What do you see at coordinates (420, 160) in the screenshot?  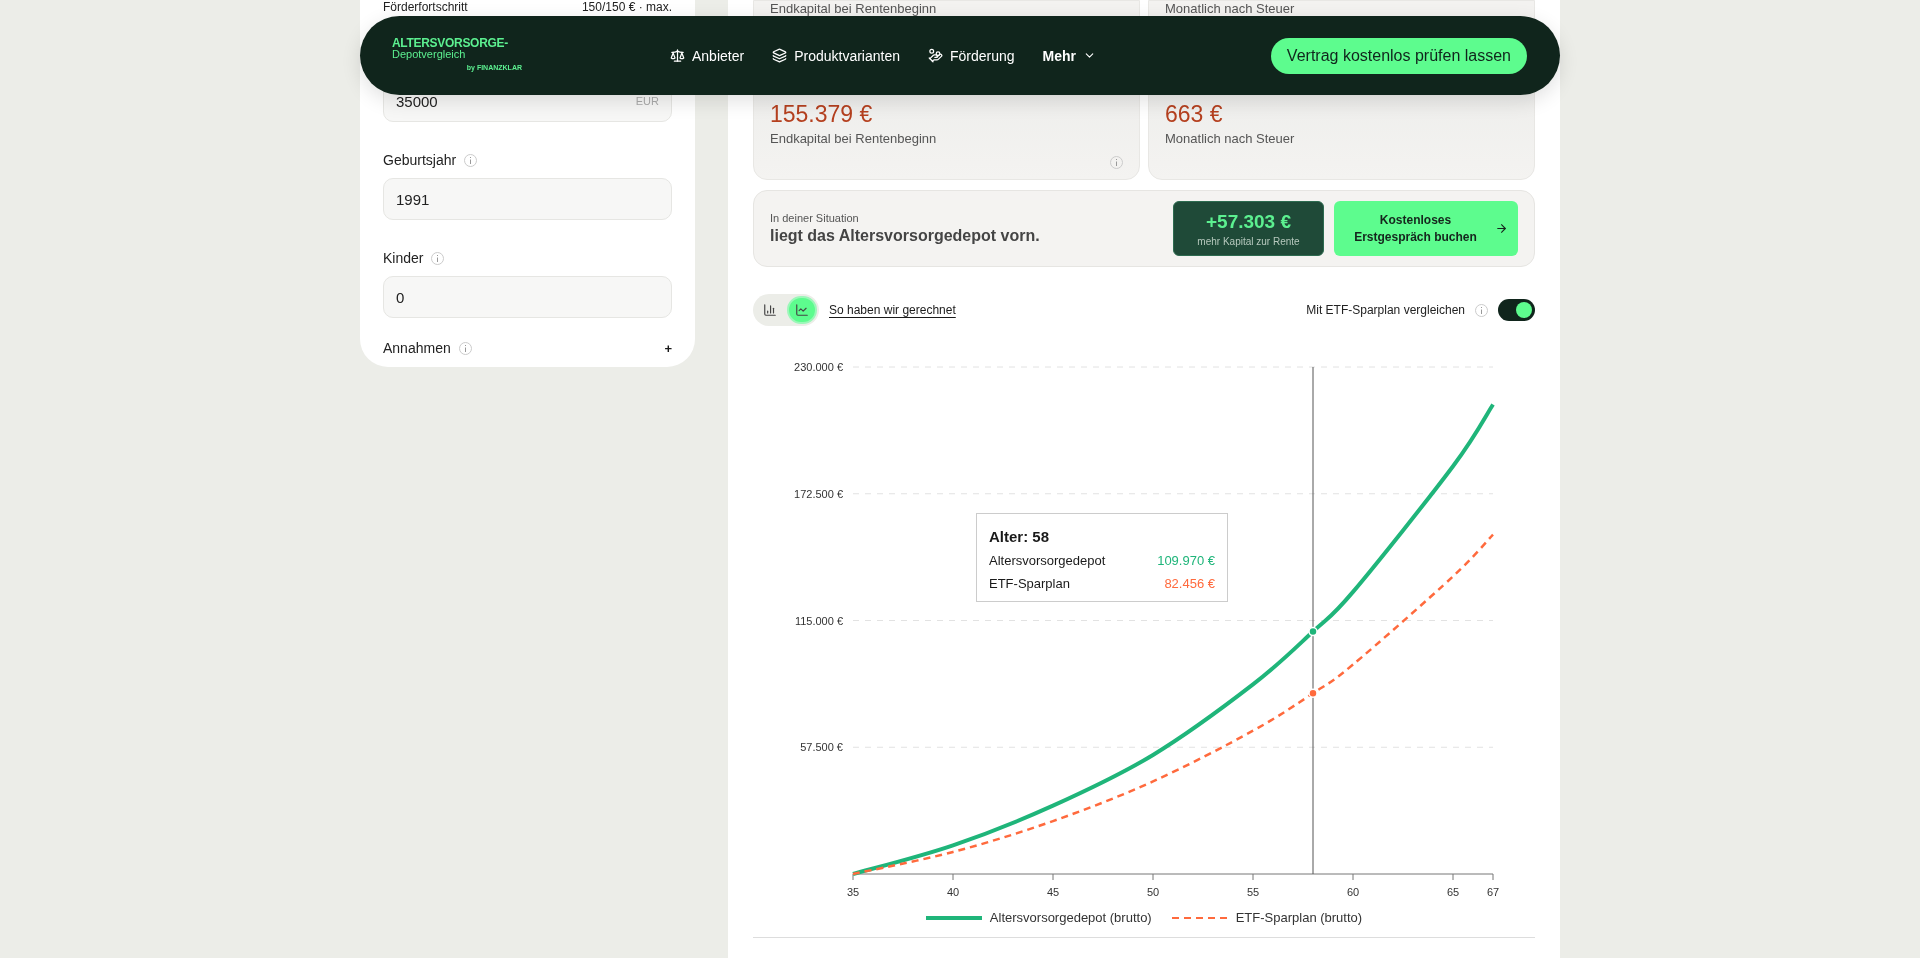 I see `field-label: Geburtsjahr` at bounding box center [420, 160].